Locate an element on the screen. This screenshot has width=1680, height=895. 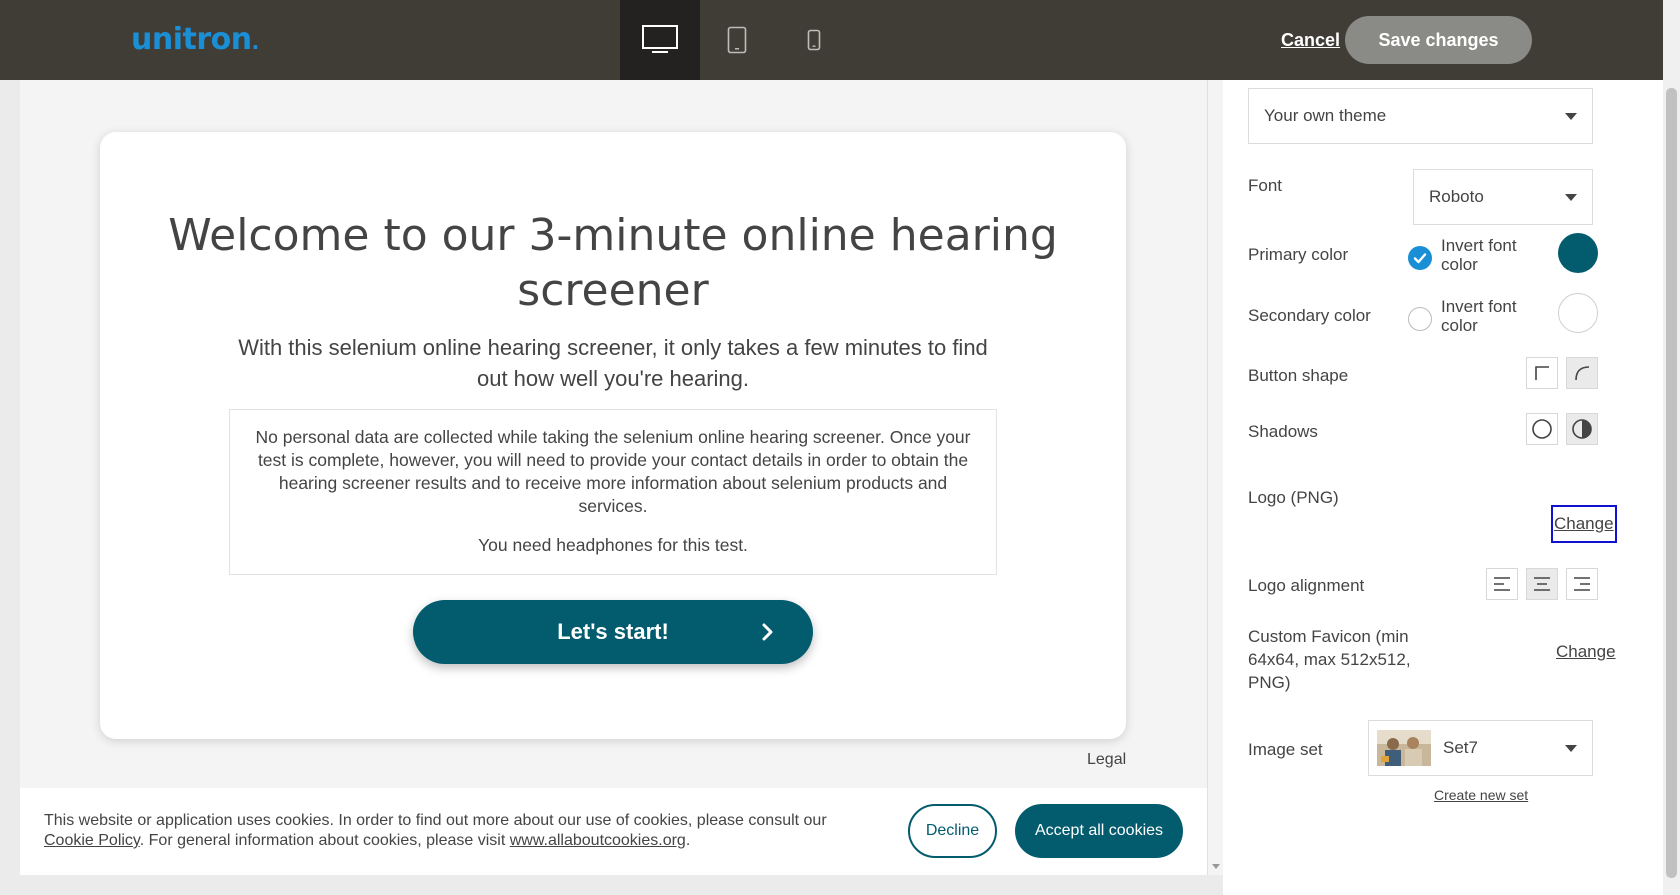
focus-outline is located at coordinates (1584, 524).